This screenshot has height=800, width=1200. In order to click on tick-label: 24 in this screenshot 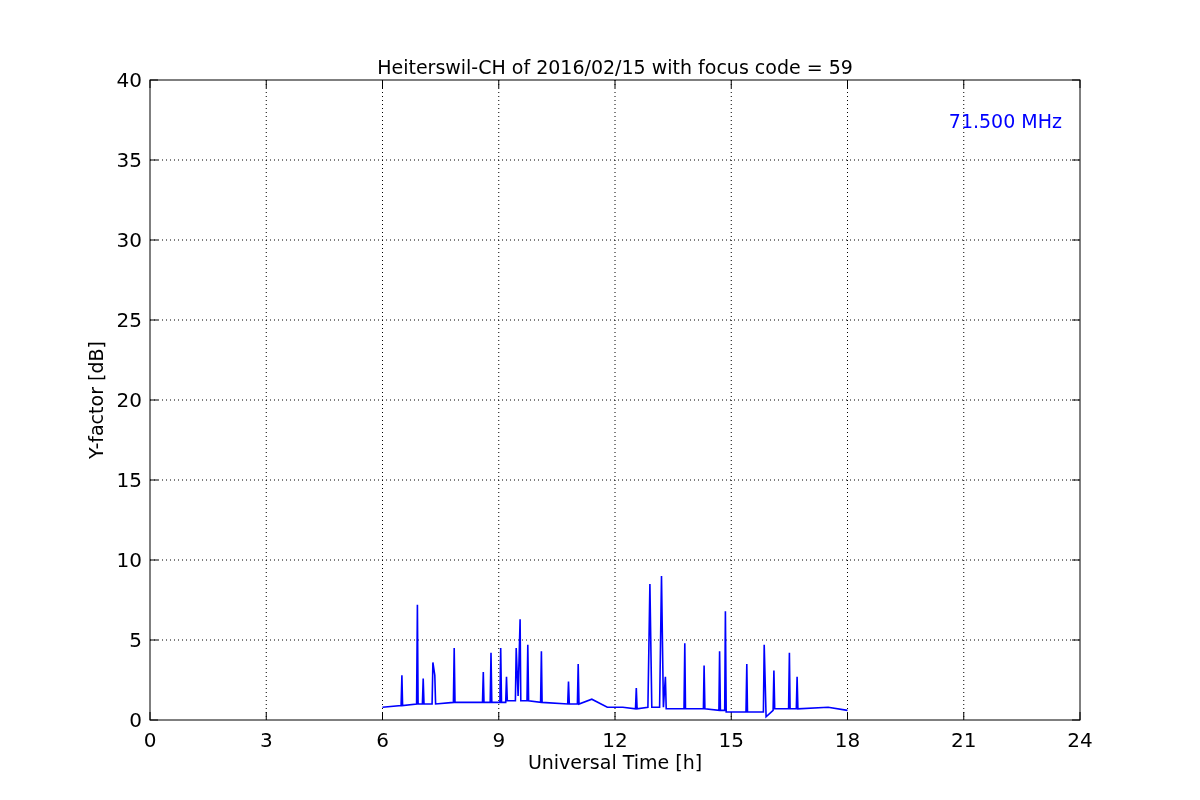, I will do `click(1080, 740)`.